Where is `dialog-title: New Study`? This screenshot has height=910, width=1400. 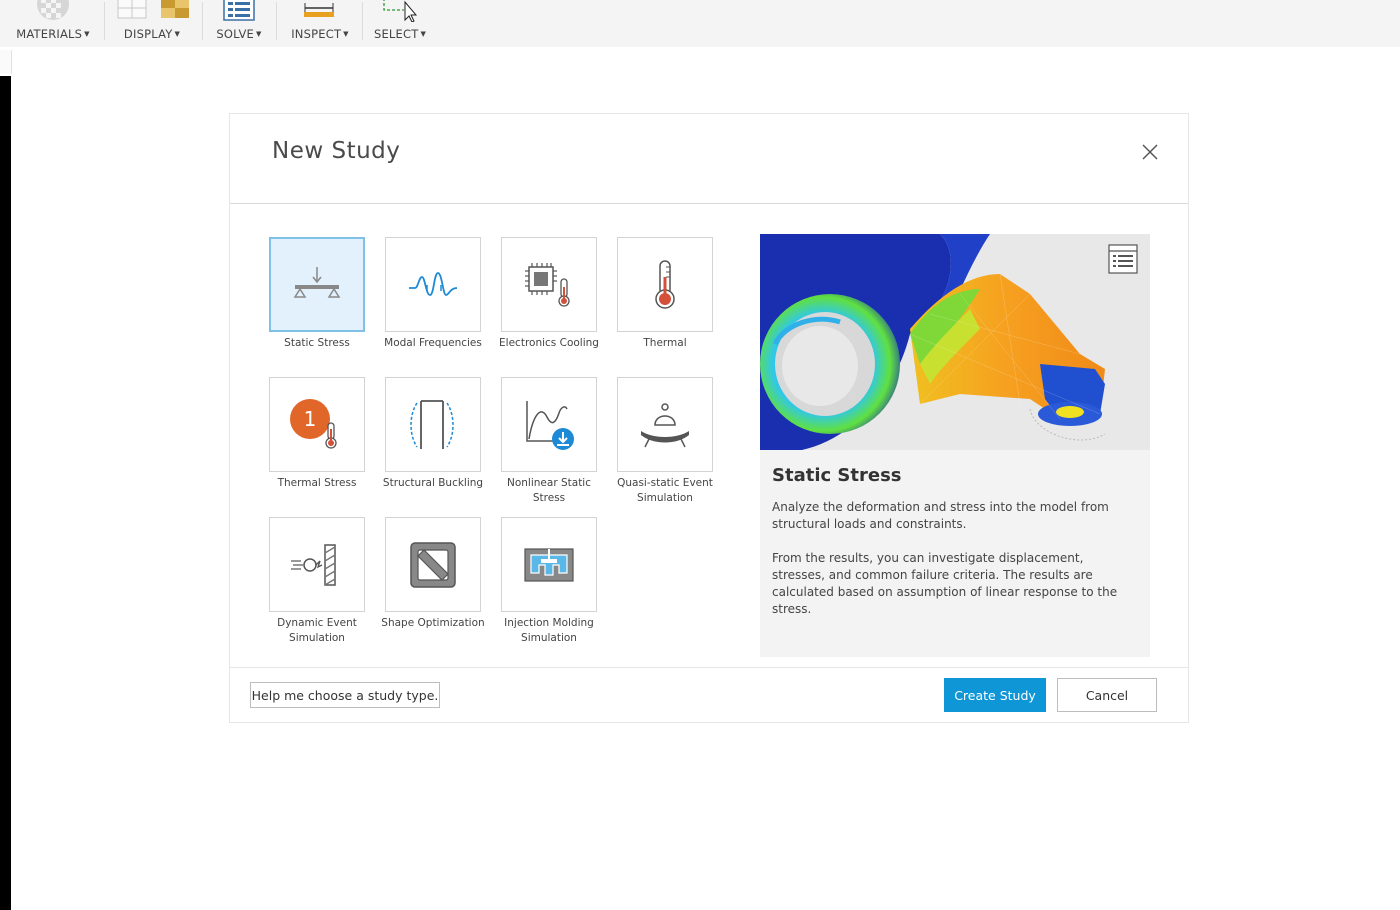 dialog-title: New Study is located at coordinates (336, 151).